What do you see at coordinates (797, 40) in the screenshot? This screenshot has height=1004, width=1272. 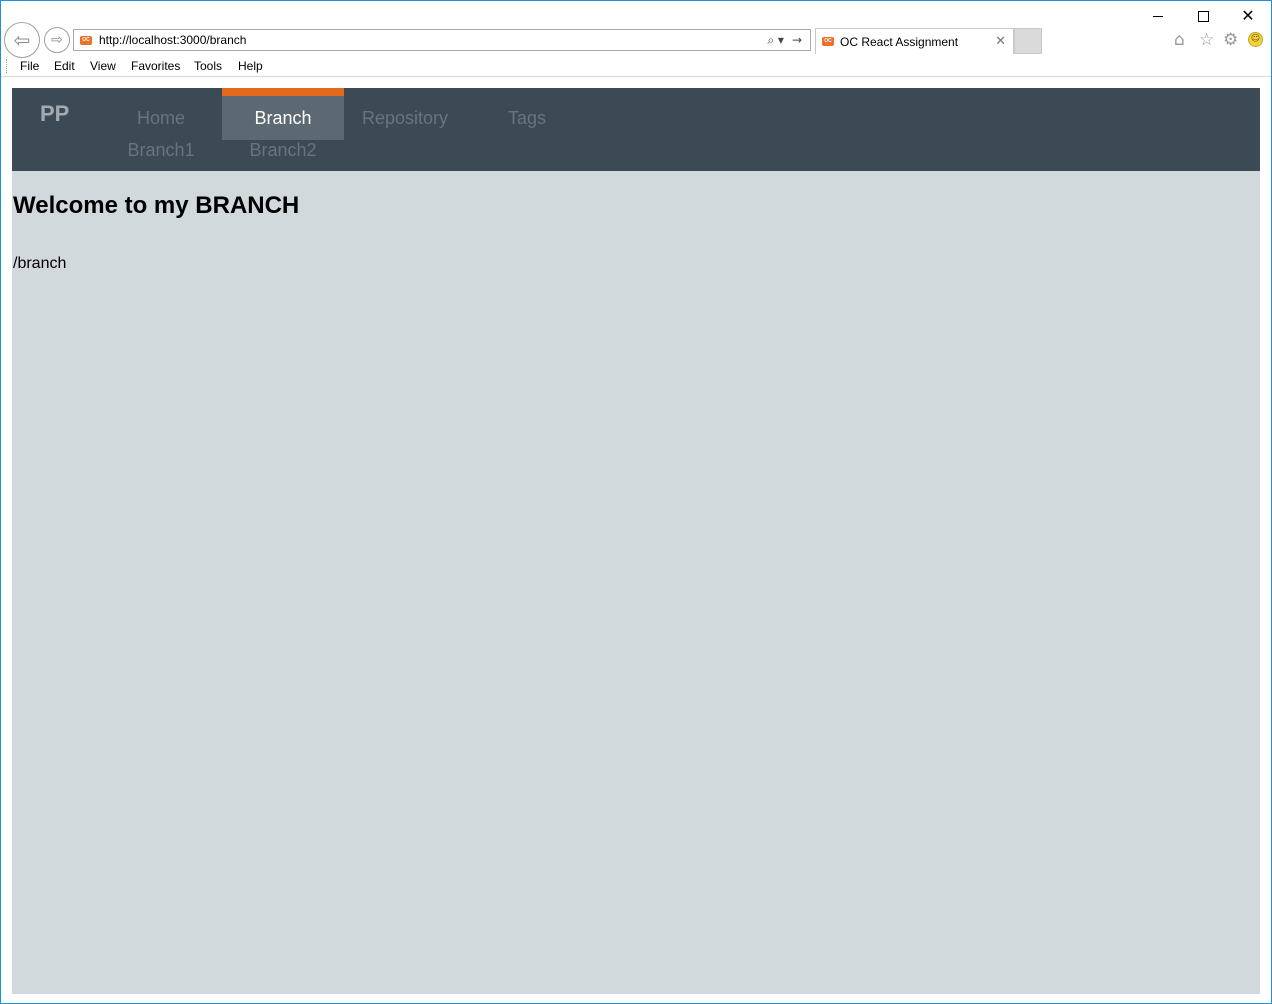 I see `go-arrow-icon: →` at bounding box center [797, 40].